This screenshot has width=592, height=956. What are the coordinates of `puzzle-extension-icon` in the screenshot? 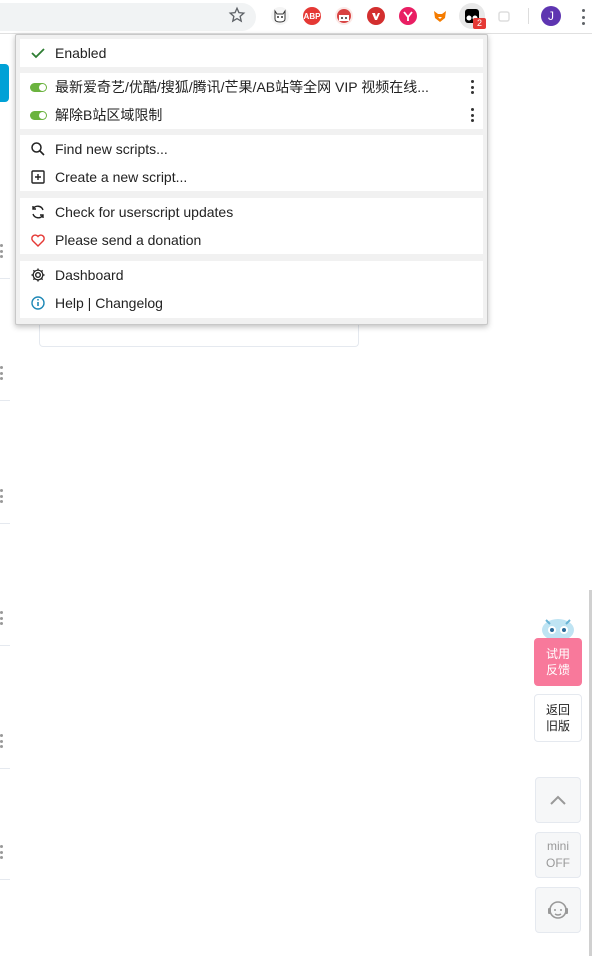 It's located at (504, 16).